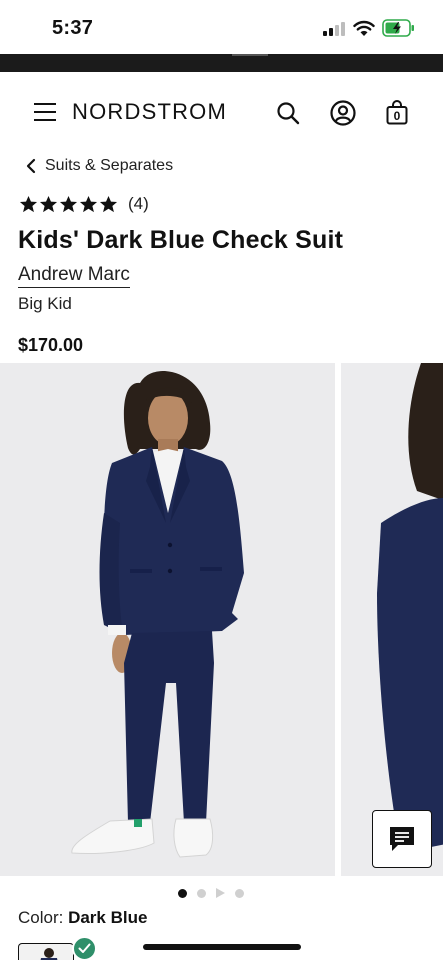  I want to click on rating: (4), so click(84, 204).